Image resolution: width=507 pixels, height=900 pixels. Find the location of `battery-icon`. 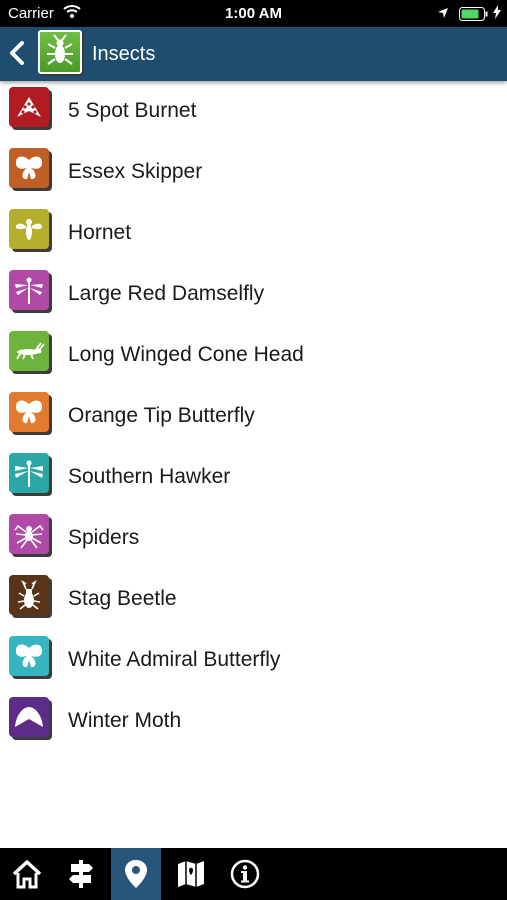

battery-icon is located at coordinates (474, 16).